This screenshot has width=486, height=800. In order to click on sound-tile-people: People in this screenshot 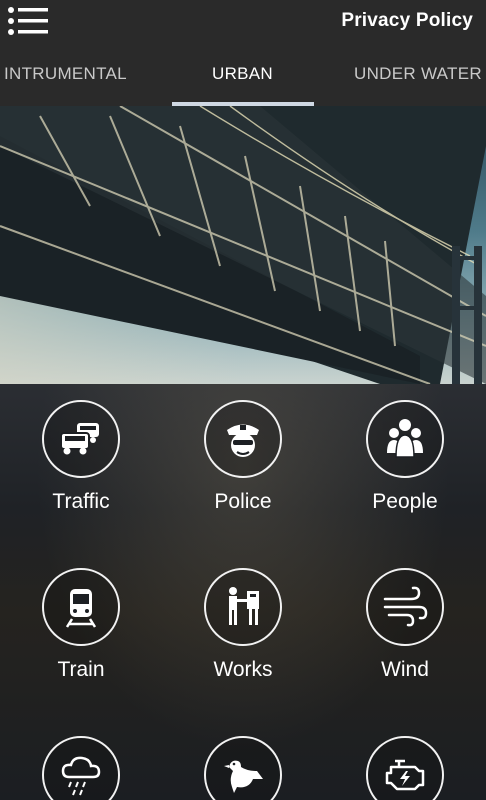, I will do `click(405, 457)`.